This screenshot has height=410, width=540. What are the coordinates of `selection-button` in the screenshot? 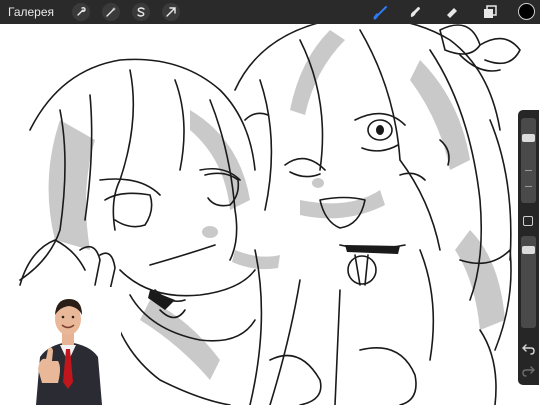 It's located at (141, 12).